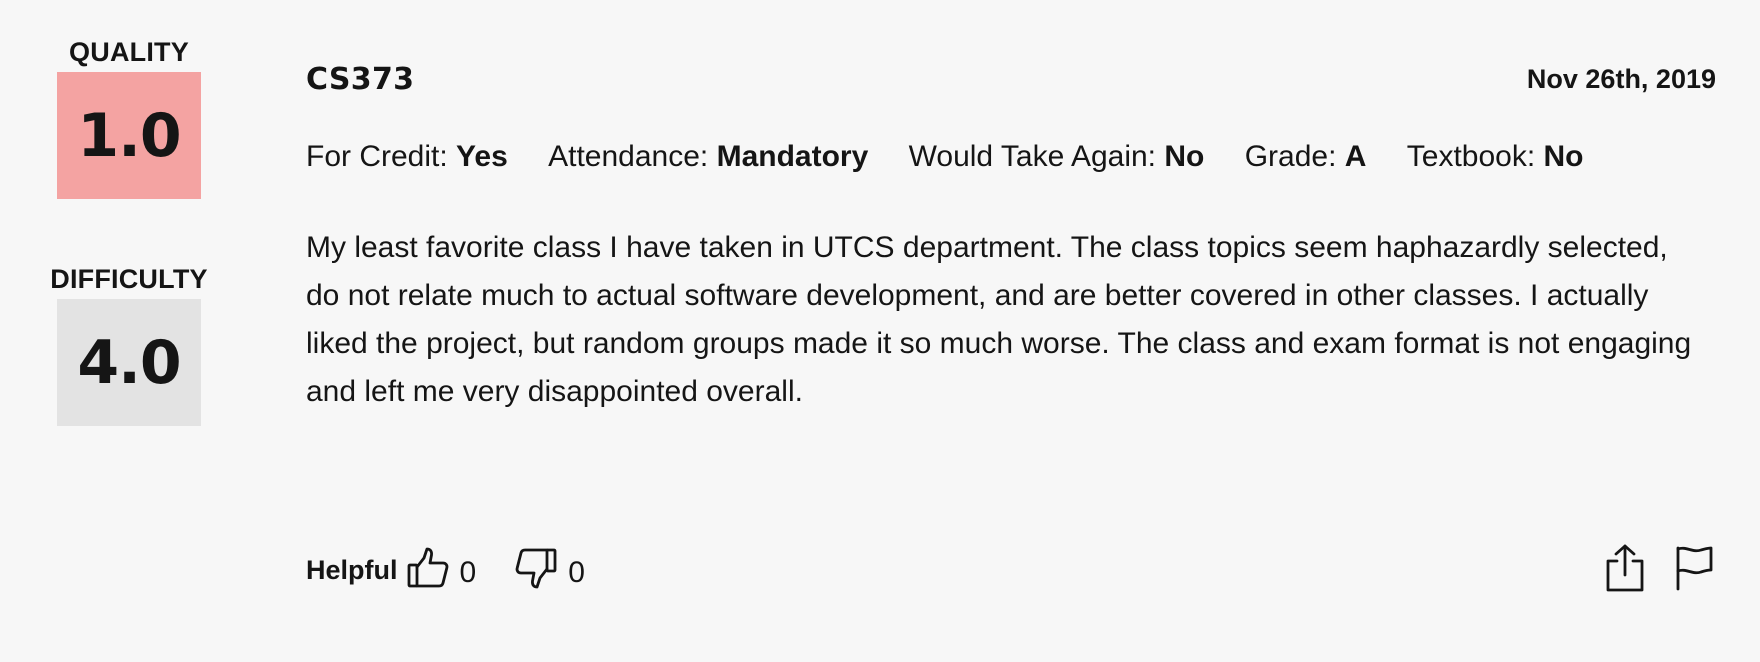 This screenshot has width=1760, height=662. What do you see at coordinates (1036, 156) in the screenshot?
I see `meta-label: Would Take Again:` at bounding box center [1036, 156].